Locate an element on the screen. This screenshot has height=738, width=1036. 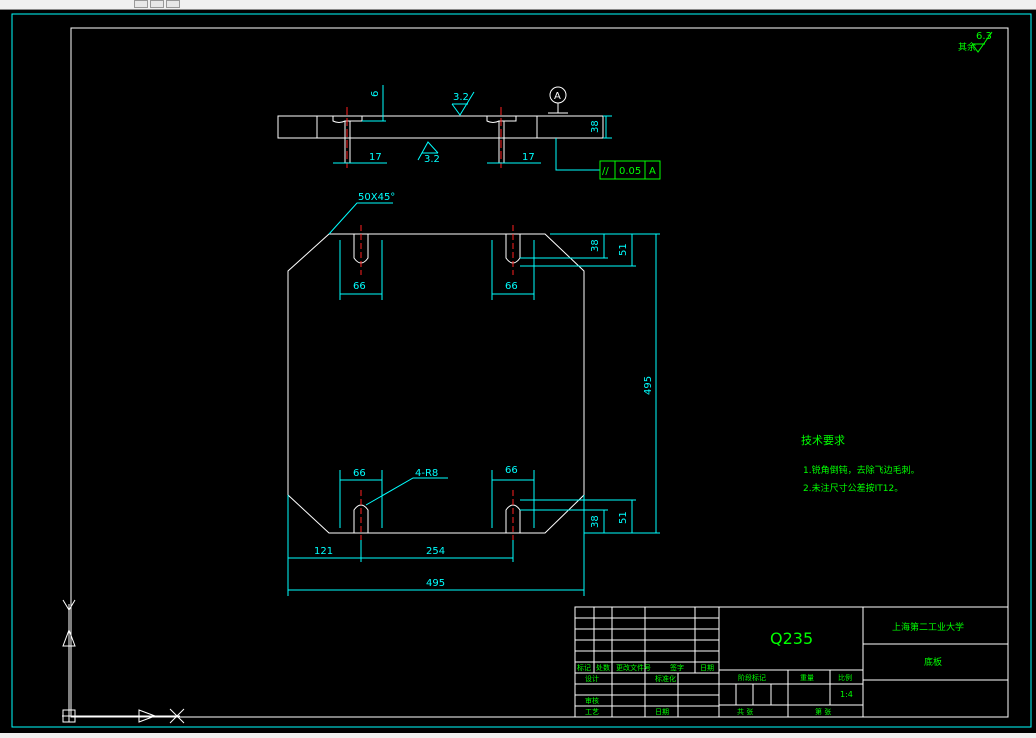
title-material: Q235 is located at coordinates (791, 638).